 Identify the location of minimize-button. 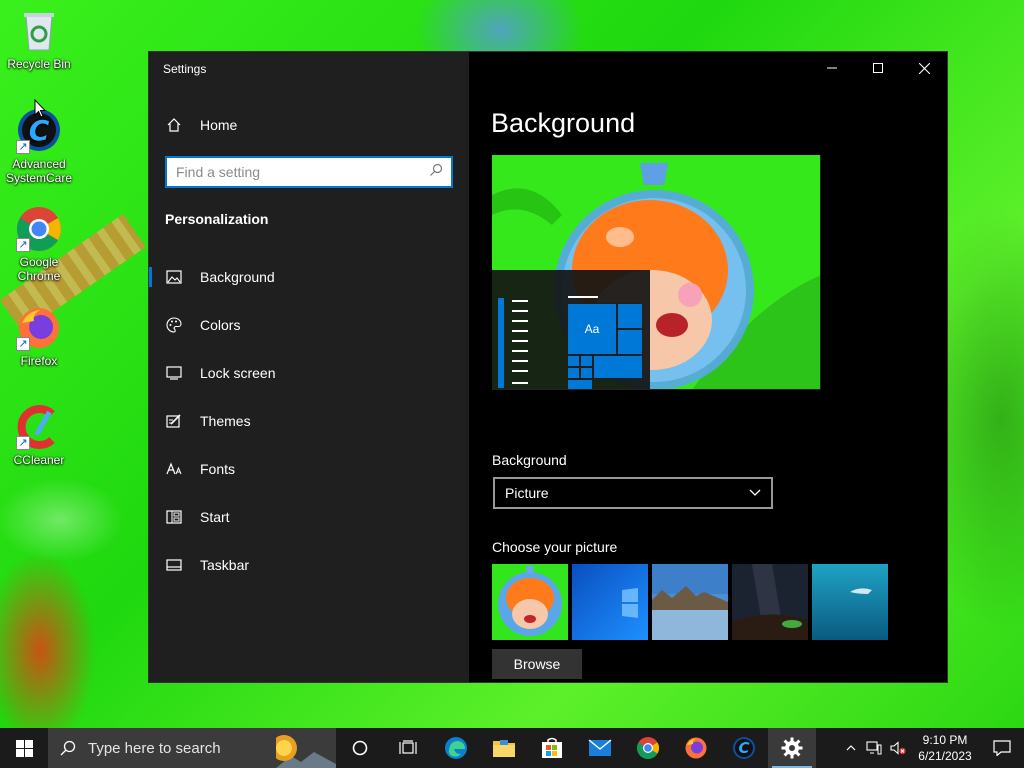
(832, 68).